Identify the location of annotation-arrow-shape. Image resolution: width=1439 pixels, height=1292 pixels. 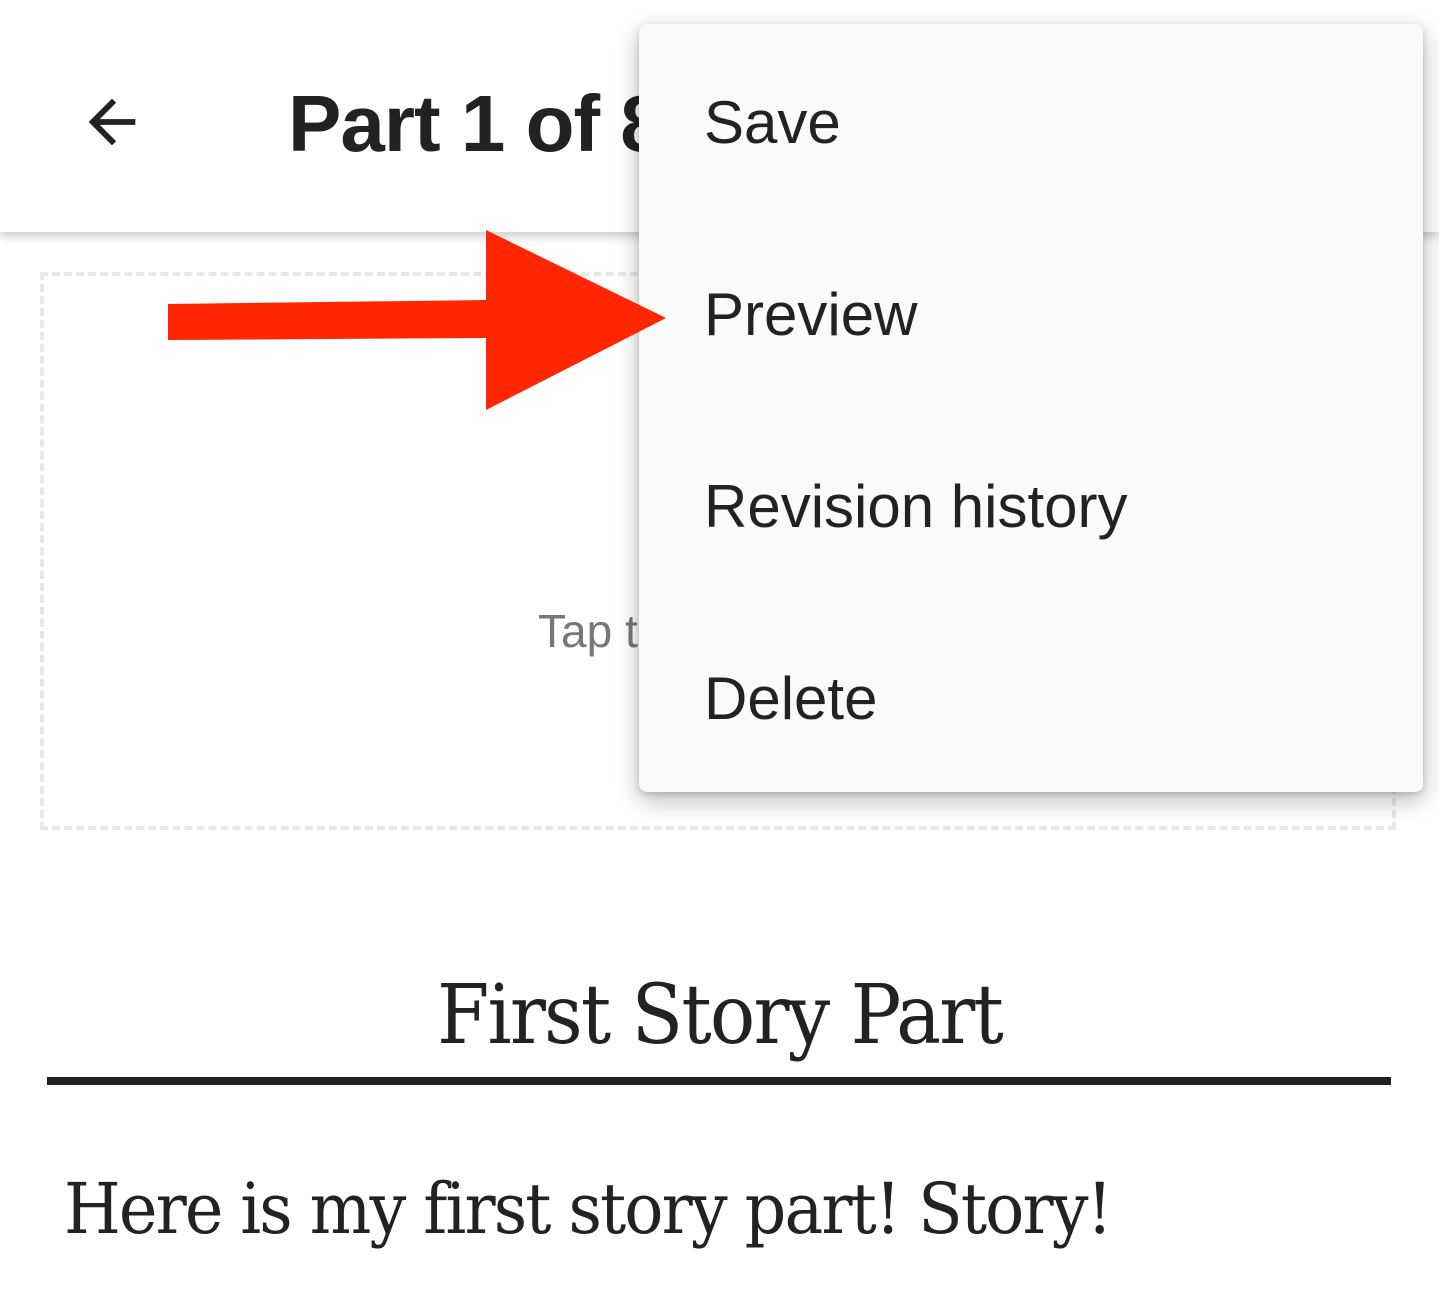
(417, 320).